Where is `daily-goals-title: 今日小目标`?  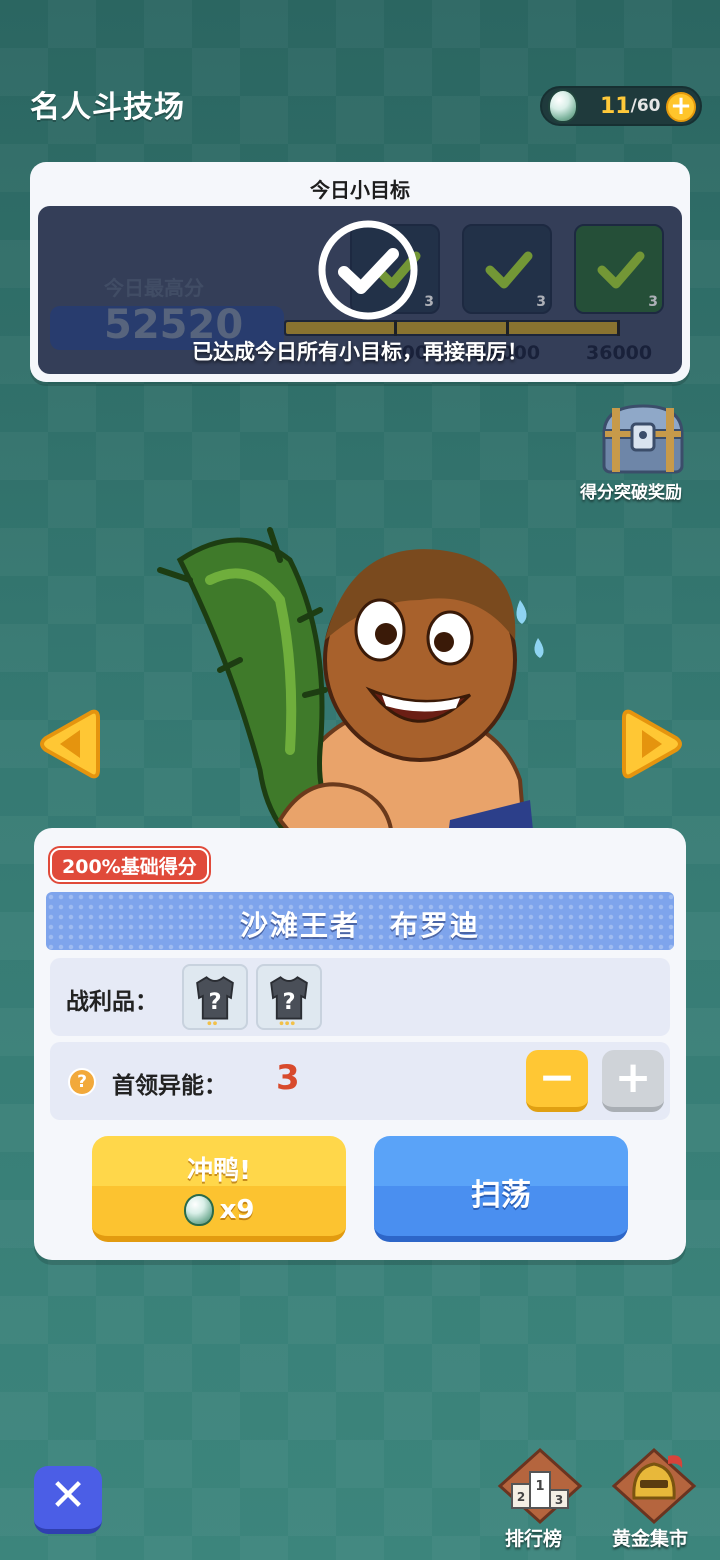
daily-goals-title: 今日小目标 is located at coordinates (360, 190).